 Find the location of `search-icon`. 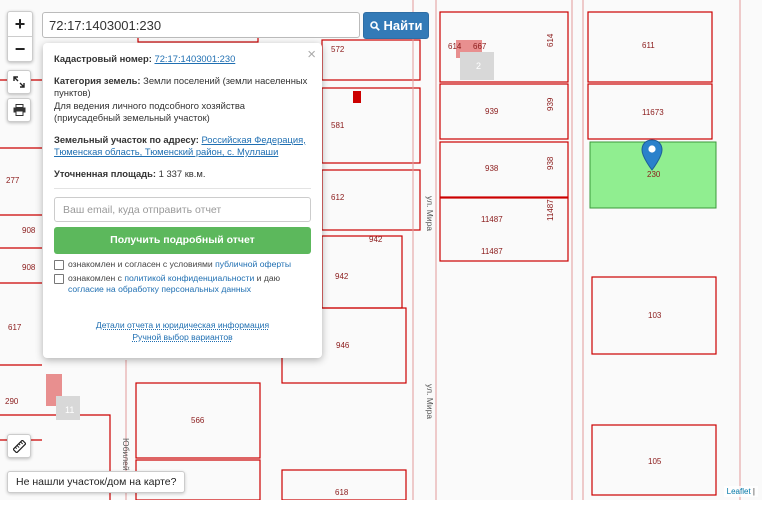

search-icon is located at coordinates (374, 25).